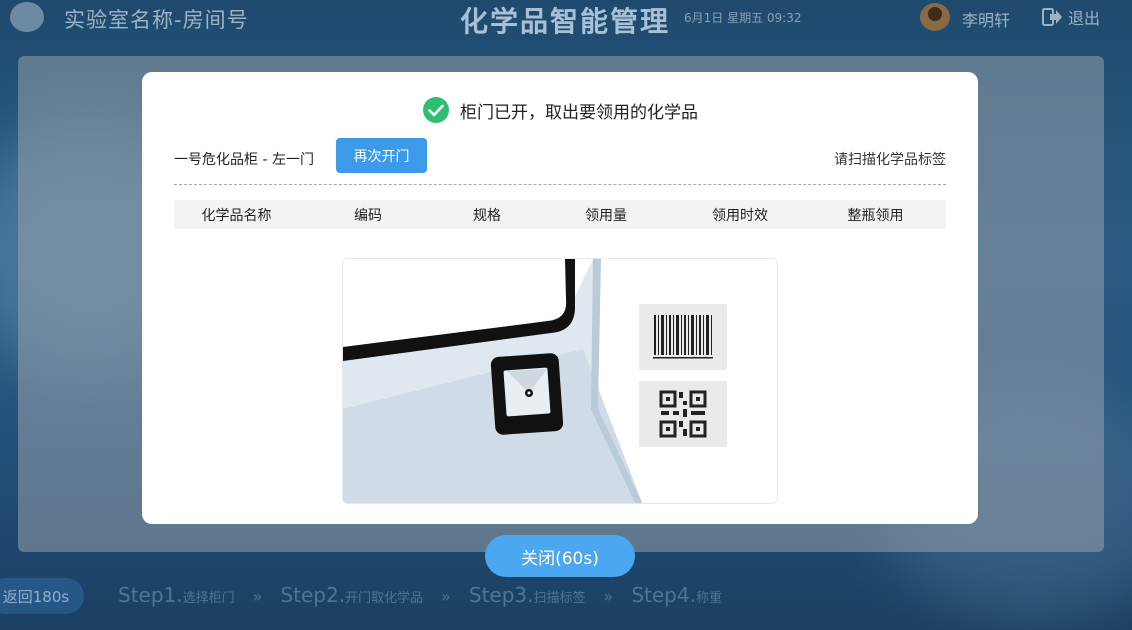 Image resolution: width=1132 pixels, height=630 pixels. Describe the element at coordinates (875, 215) in the screenshot. I see `column-whole-bottle: 整瓶领用` at that location.